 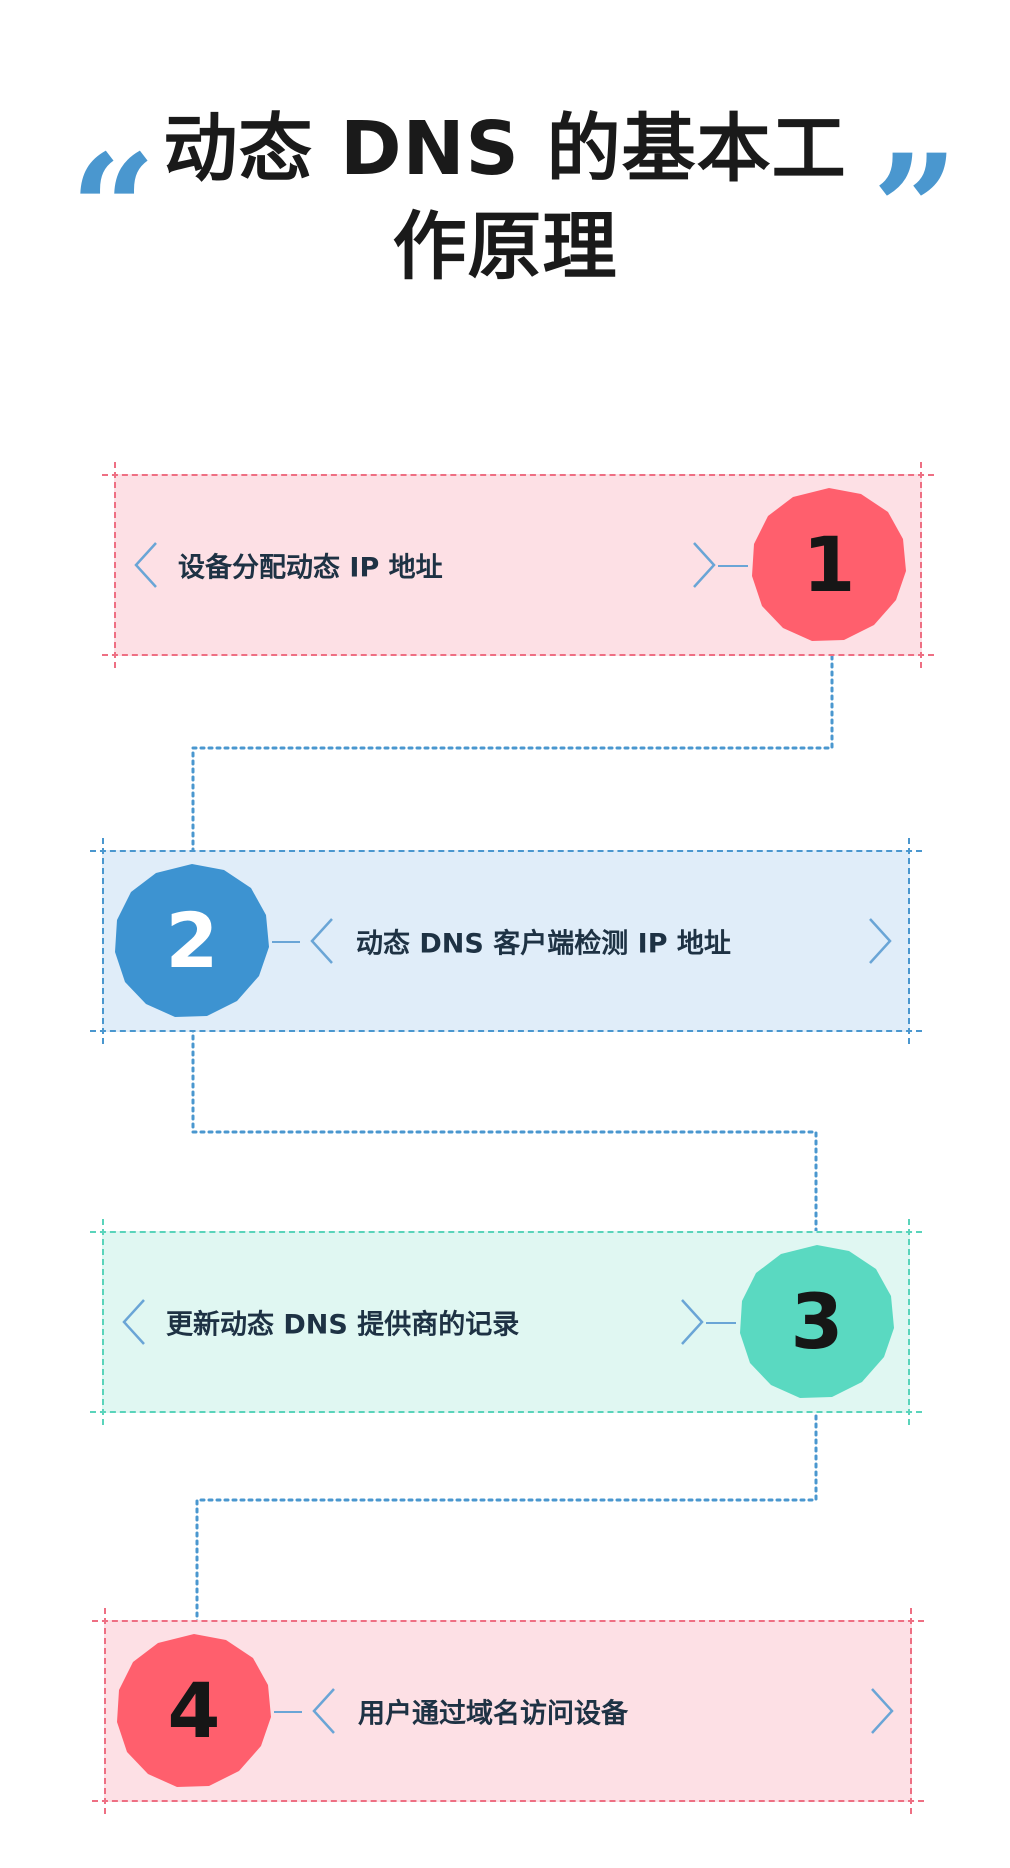 I want to click on step-3-badge: 3, so click(x=817, y=1322).